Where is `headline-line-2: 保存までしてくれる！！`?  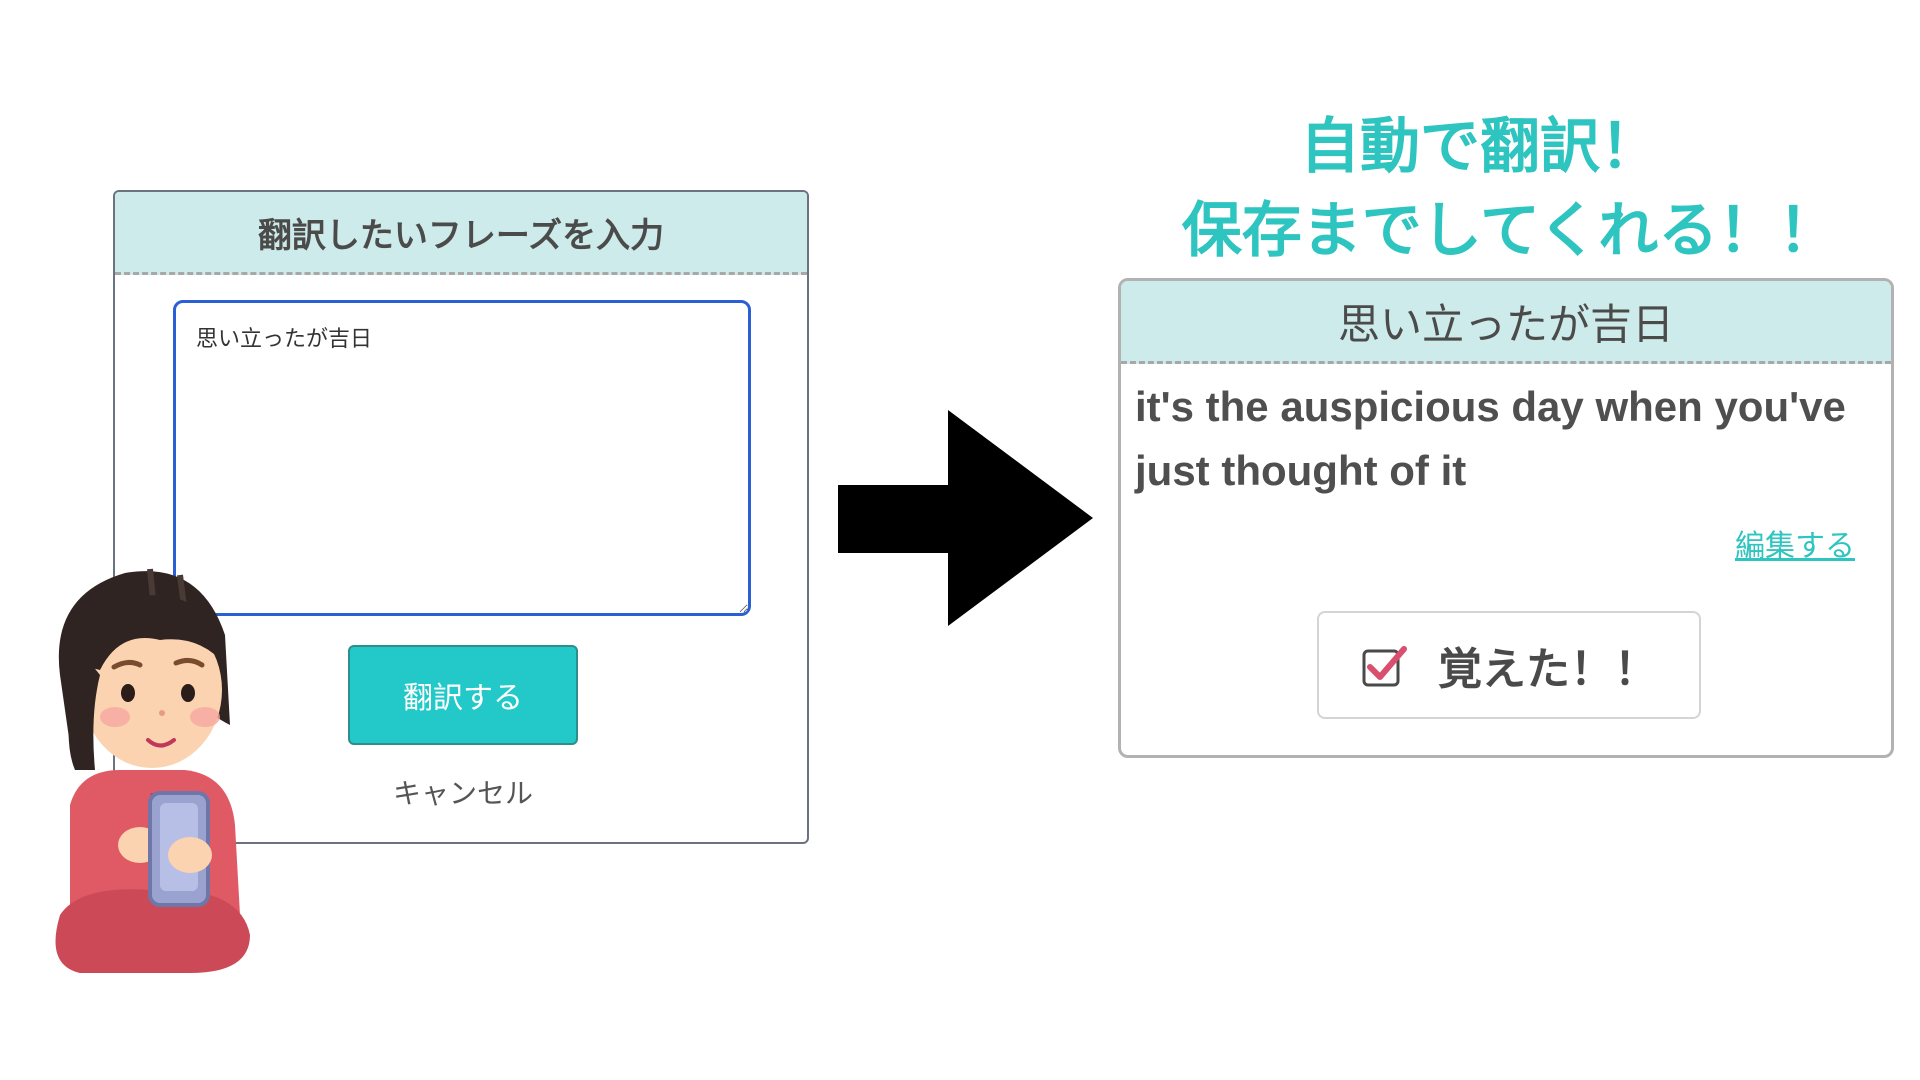
headline-line-2: 保存までしてくれる！！ is located at coordinates (1510, 231).